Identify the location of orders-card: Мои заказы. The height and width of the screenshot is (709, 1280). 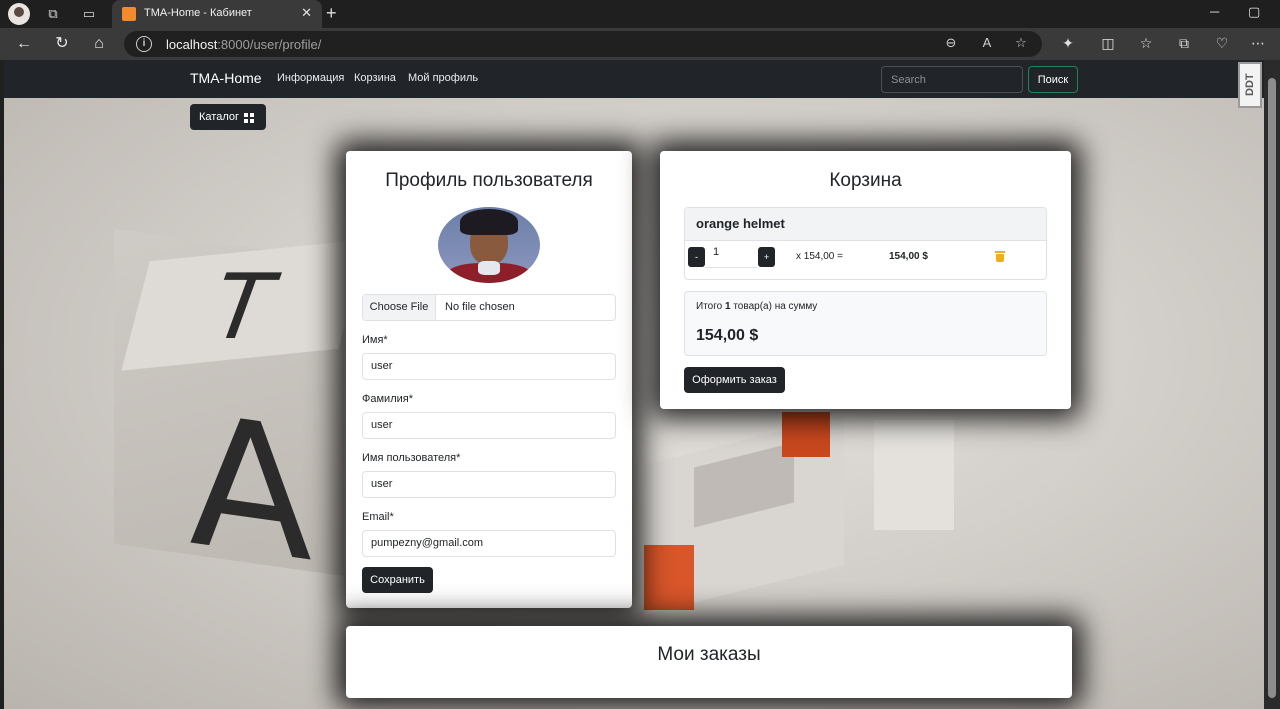
(709, 662).